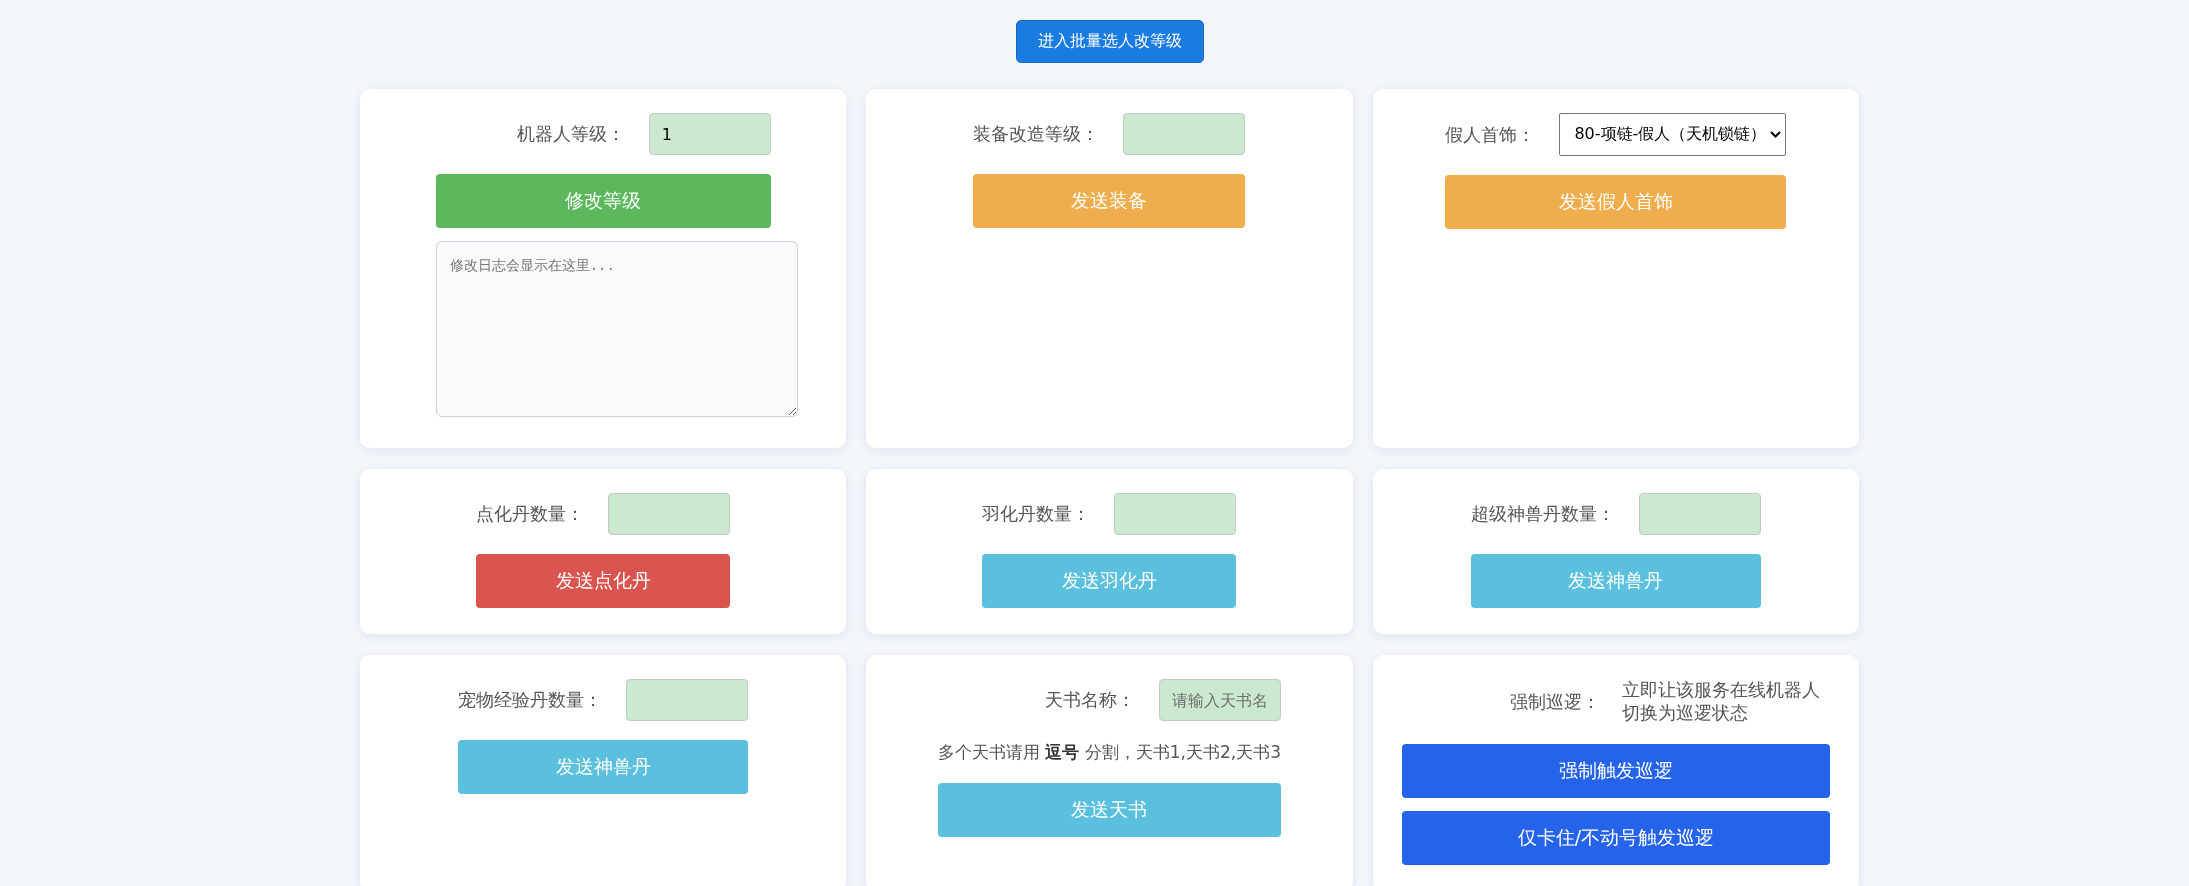 The image size is (2189, 886). What do you see at coordinates (1721, 702) in the screenshot?
I see `description-text: 立即让该服务在线机器人切换为巡逻状态` at bounding box center [1721, 702].